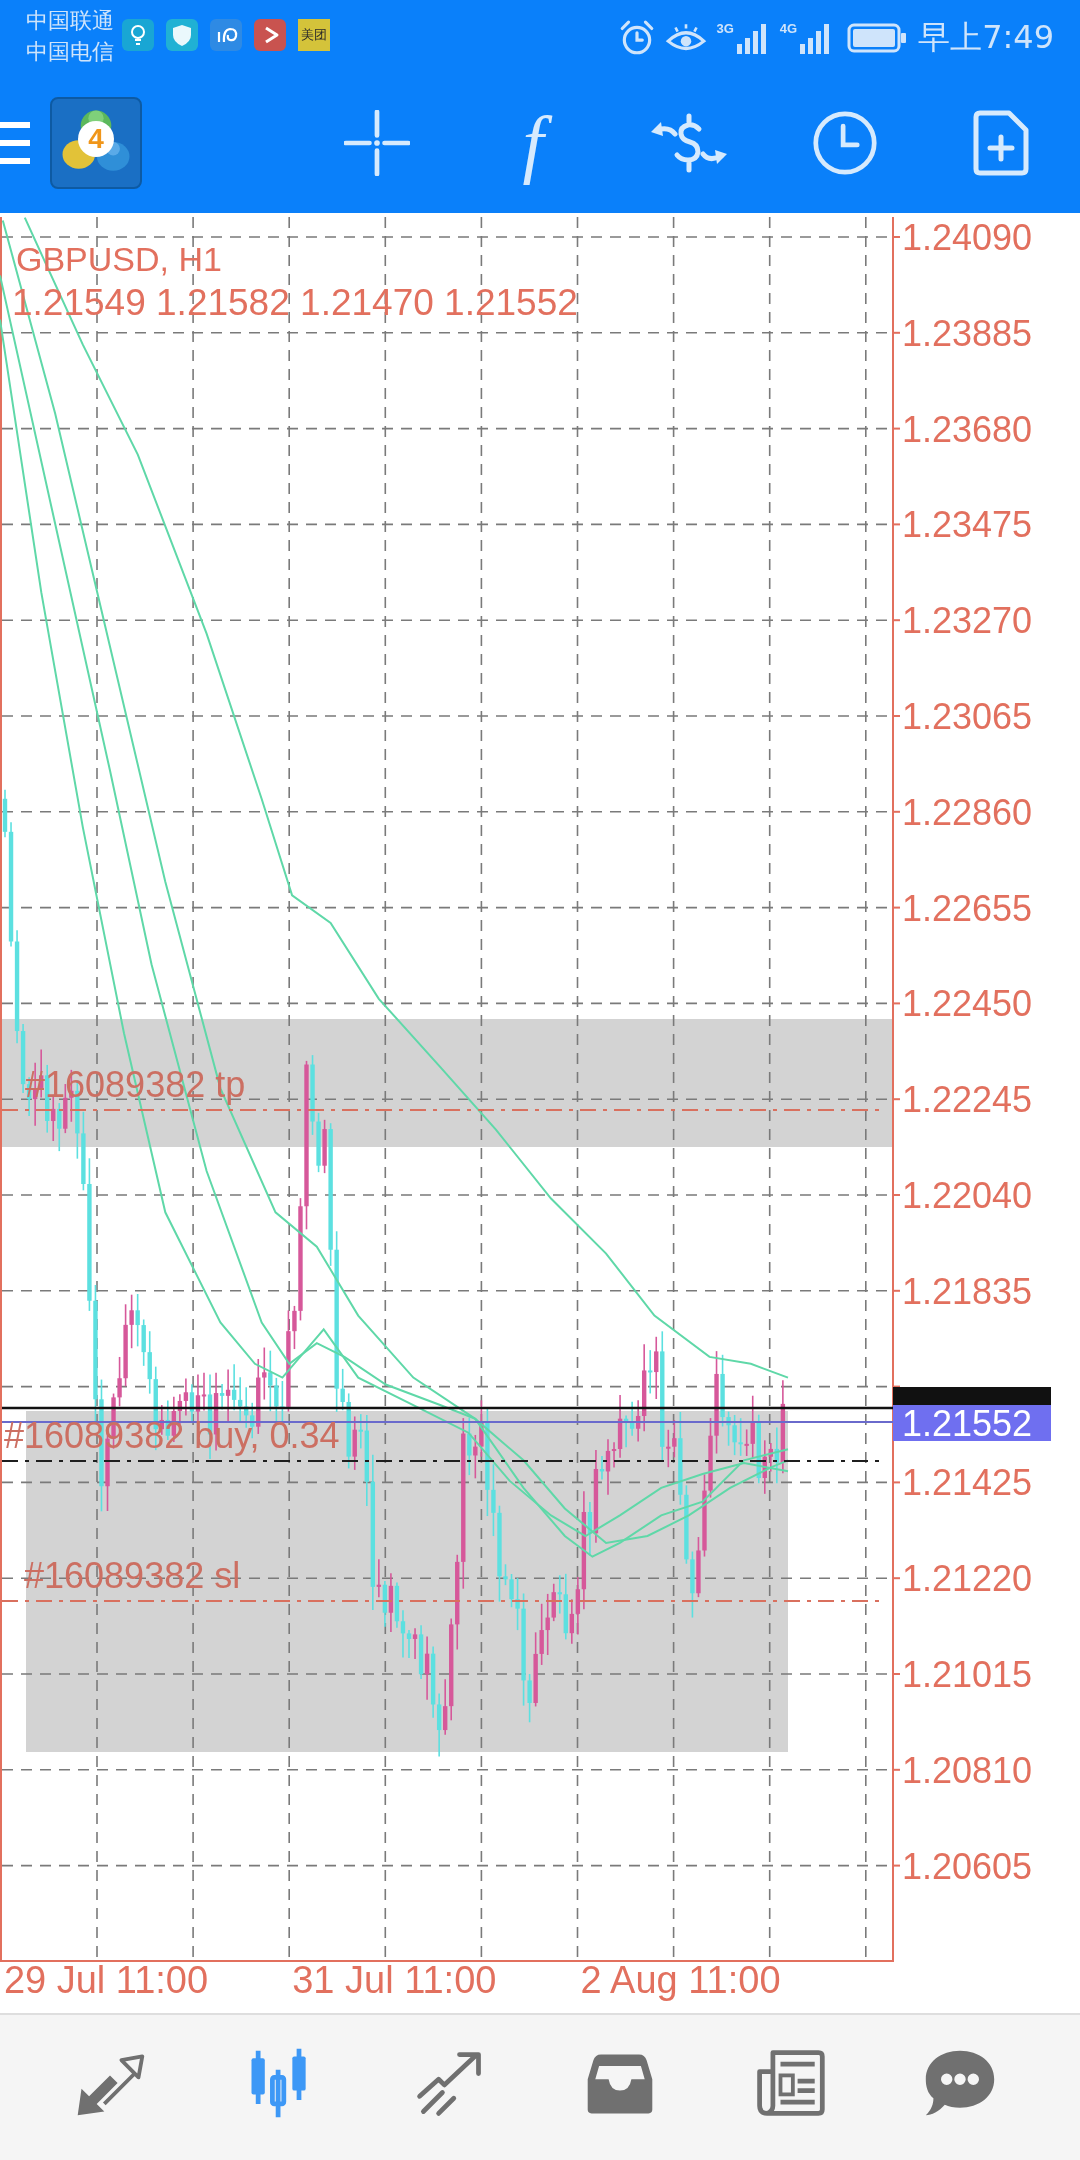 The height and width of the screenshot is (2160, 1080). Describe the element at coordinates (533, 143) in the screenshot. I see `indicators-button: f` at that location.